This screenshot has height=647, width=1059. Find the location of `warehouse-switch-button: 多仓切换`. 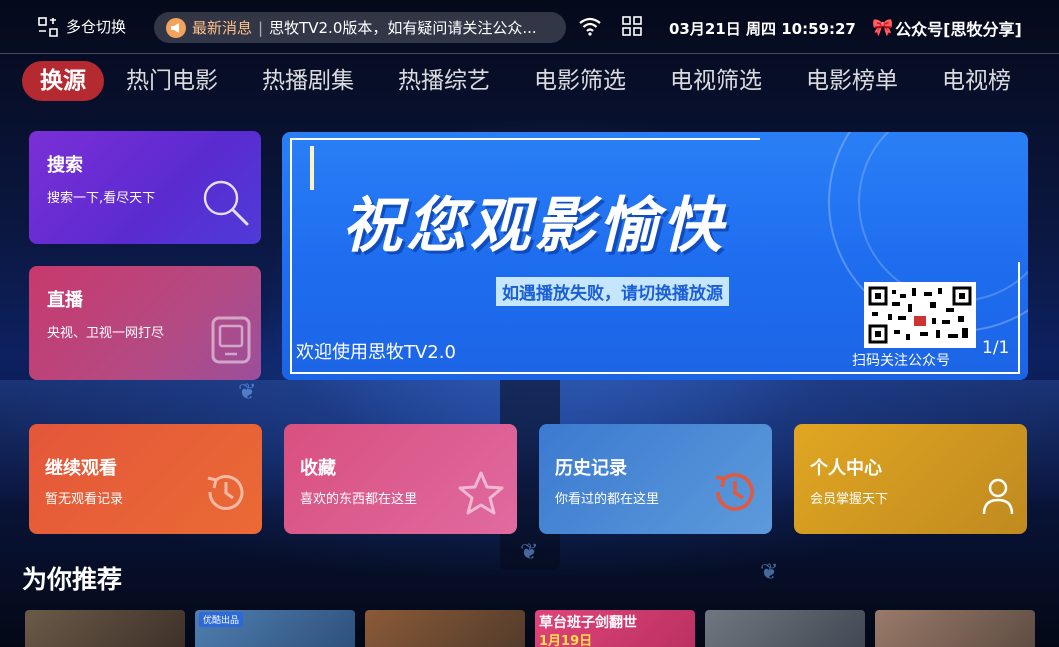

warehouse-switch-button: 多仓切换 is located at coordinates (82, 26).